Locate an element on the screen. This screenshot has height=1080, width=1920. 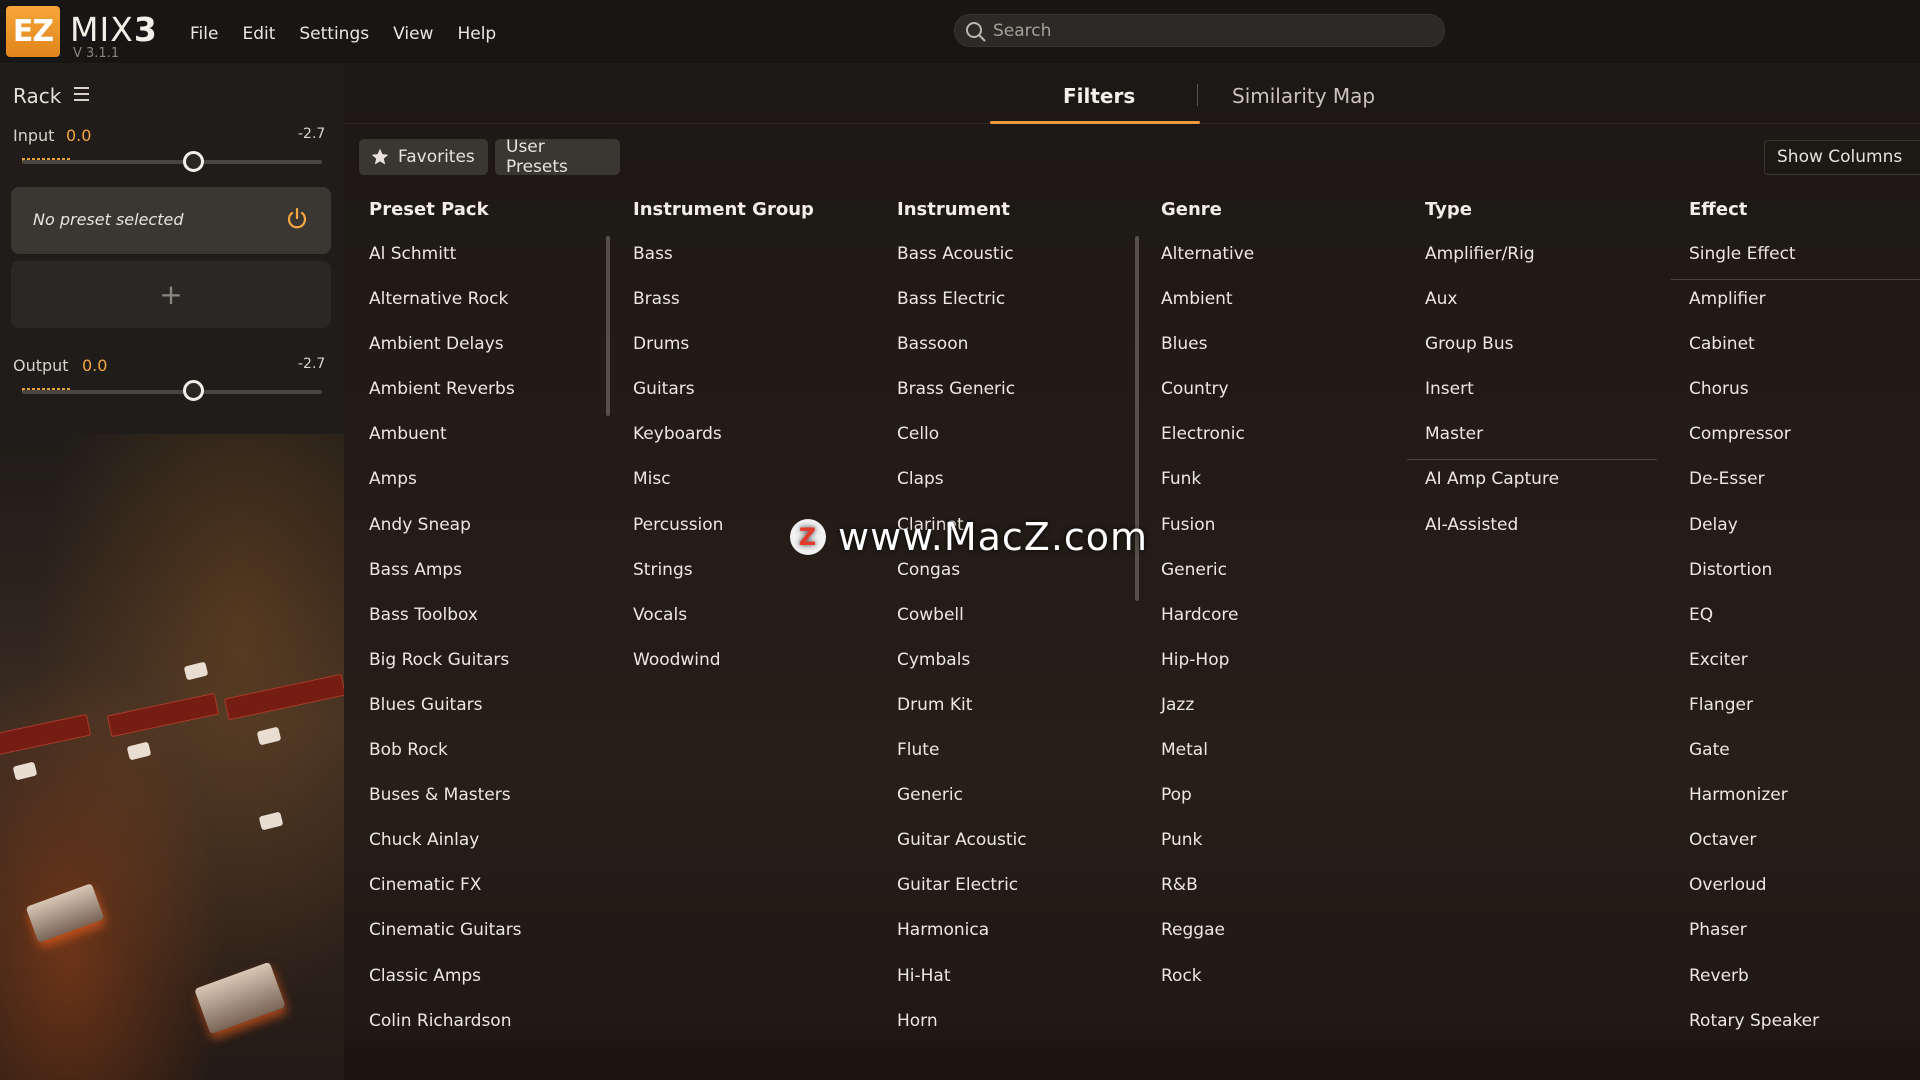
list-item: Vocals is located at coordinates (758, 627).